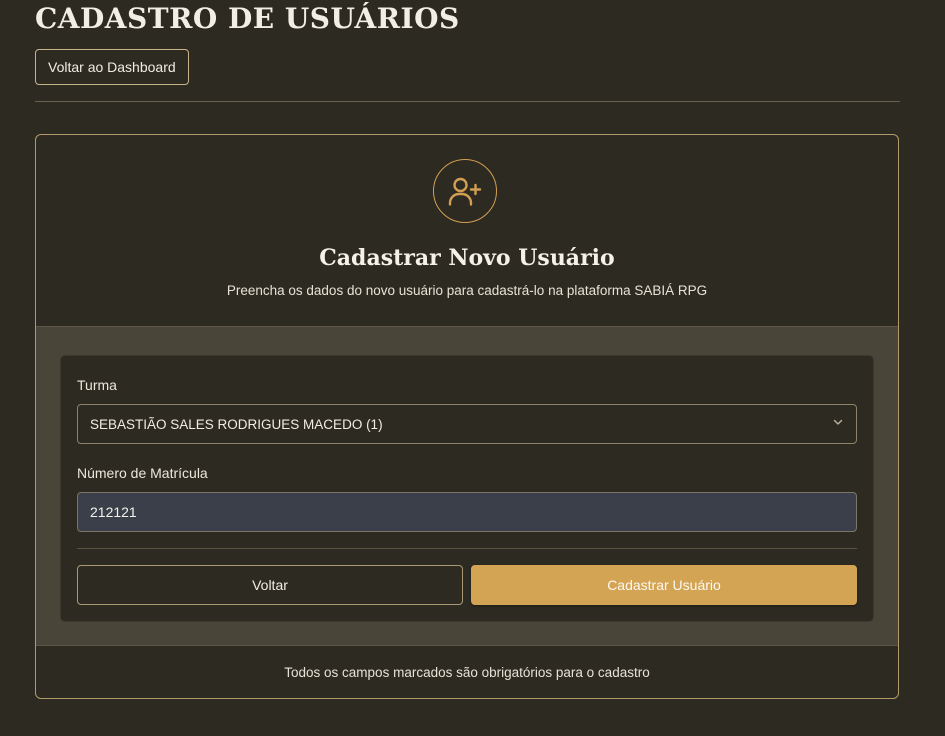 The height and width of the screenshot is (736, 945). I want to click on turma-selected-value: SEBASTIÃO SALES RODRIGUES MACEDO (1), so click(236, 424).